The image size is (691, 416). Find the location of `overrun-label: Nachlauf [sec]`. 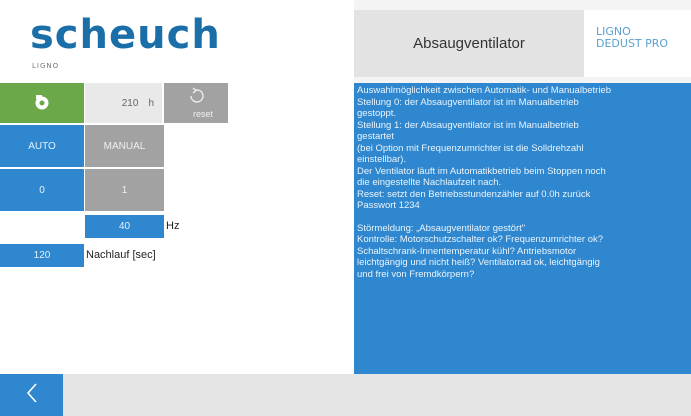

overrun-label: Nachlauf [sec] is located at coordinates (121, 255).